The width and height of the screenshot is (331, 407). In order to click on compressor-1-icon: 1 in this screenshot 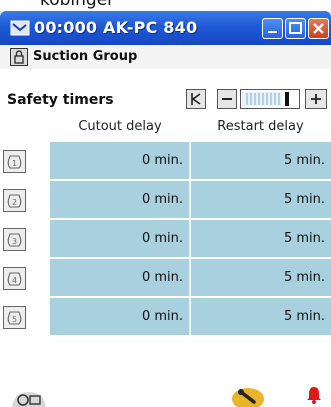, I will do `click(14, 161)`.